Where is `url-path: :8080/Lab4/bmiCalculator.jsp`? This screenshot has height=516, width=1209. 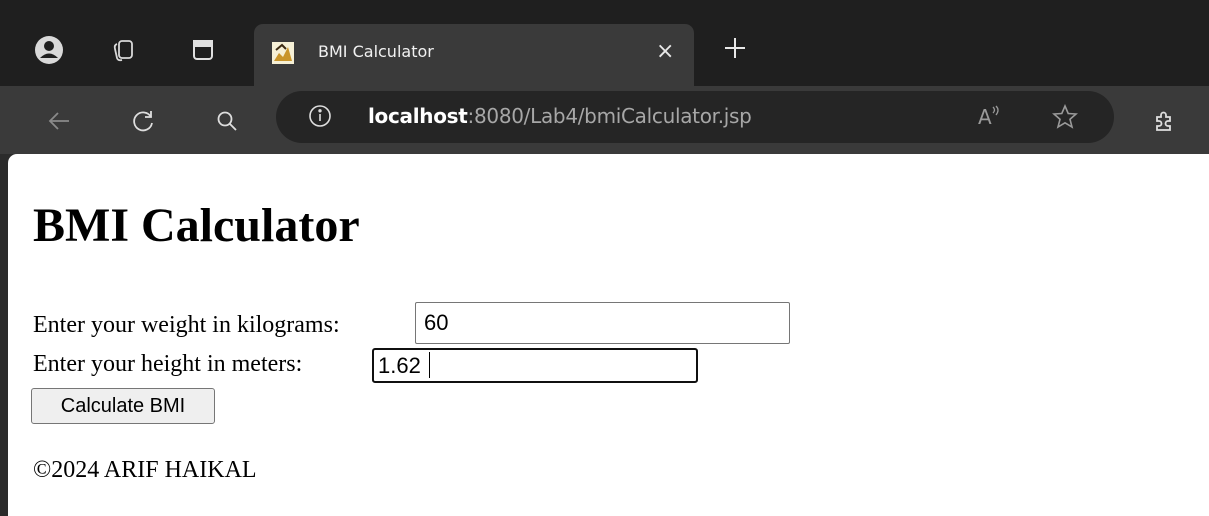
url-path: :8080/Lab4/bmiCalculator.jsp is located at coordinates (609, 116).